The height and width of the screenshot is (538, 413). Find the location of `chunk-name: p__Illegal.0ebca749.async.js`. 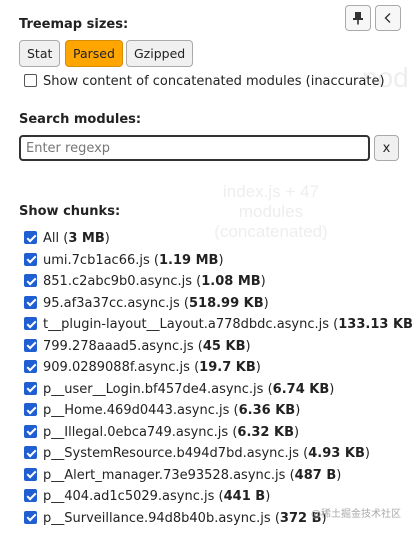

chunk-name: p__Illegal.0ebca749.async.js is located at coordinates (136, 432).